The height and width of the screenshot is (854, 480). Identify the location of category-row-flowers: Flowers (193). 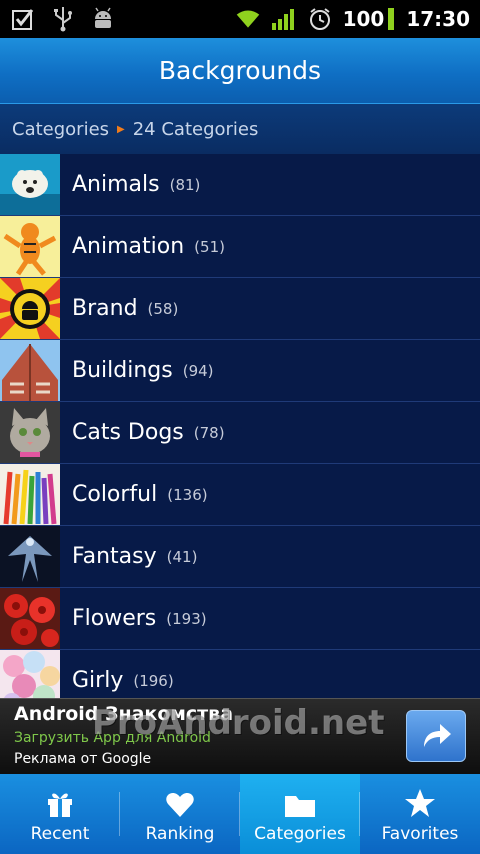
(240, 619).